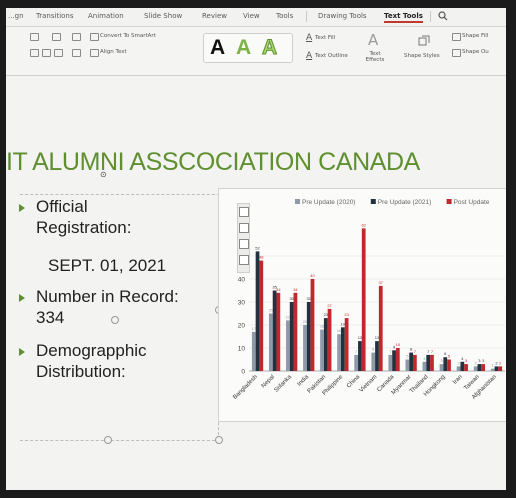  What do you see at coordinates (424, 41) in the screenshot?
I see `shape-styles-icon` at bounding box center [424, 41].